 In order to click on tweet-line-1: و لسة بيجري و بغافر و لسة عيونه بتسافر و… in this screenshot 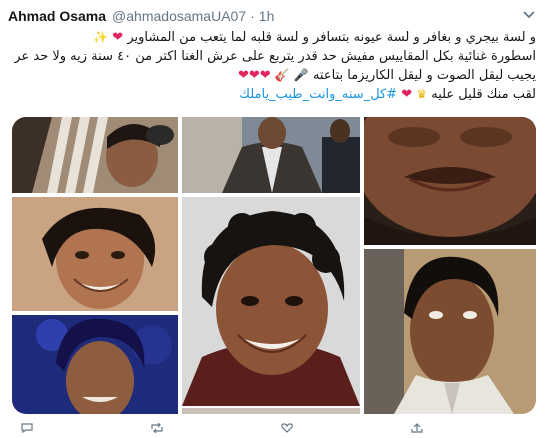, I will do `click(314, 37)`.